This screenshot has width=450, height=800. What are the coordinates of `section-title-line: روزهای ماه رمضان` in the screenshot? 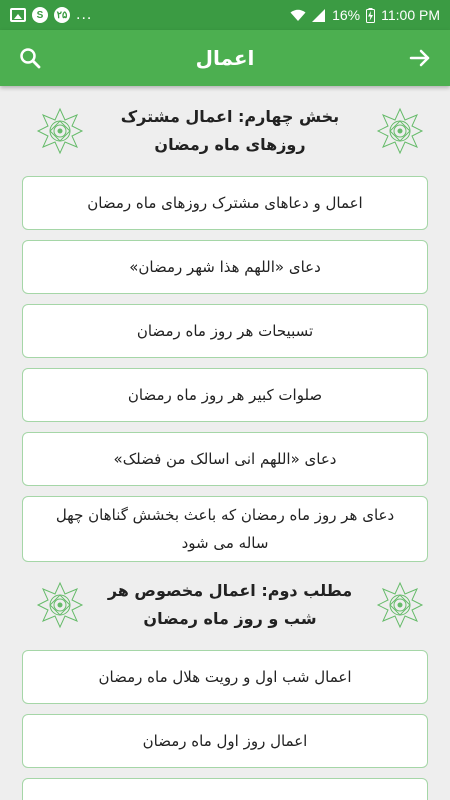 It's located at (230, 144).